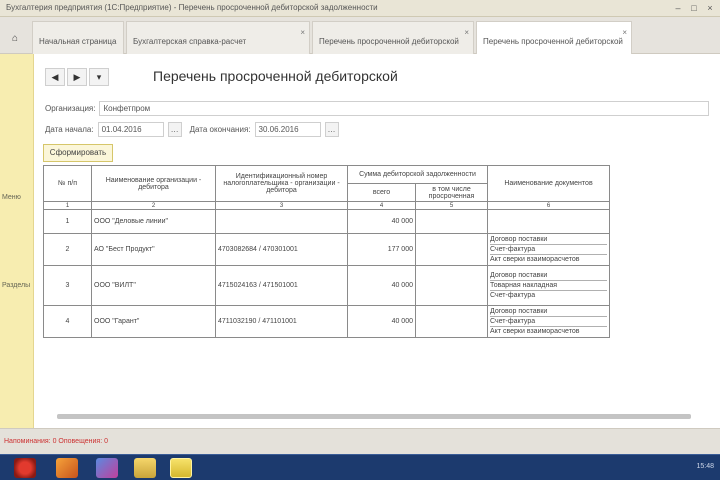 The height and width of the screenshot is (480, 720). Describe the element at coordinates (67, 321) in the screenshot. I see `row-num: 4` at that location.